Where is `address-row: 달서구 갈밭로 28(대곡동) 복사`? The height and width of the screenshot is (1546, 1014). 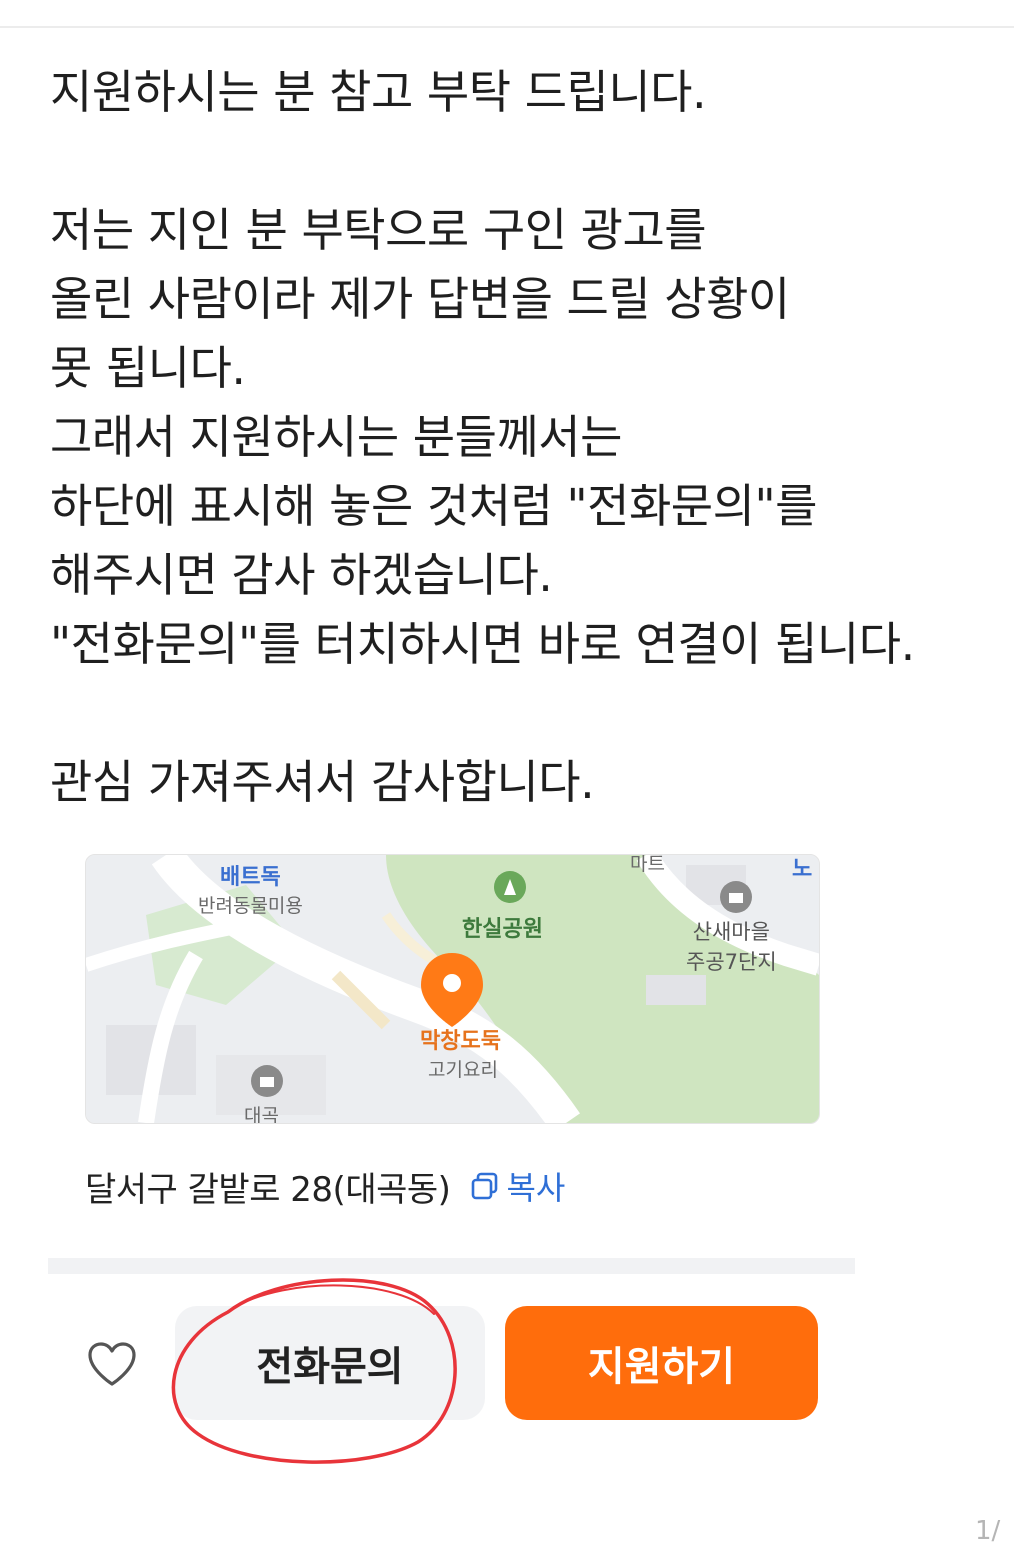 address-row: 달서구 갈밭로 28(대곡동) 복사 is located at coordinates (325, 1186).